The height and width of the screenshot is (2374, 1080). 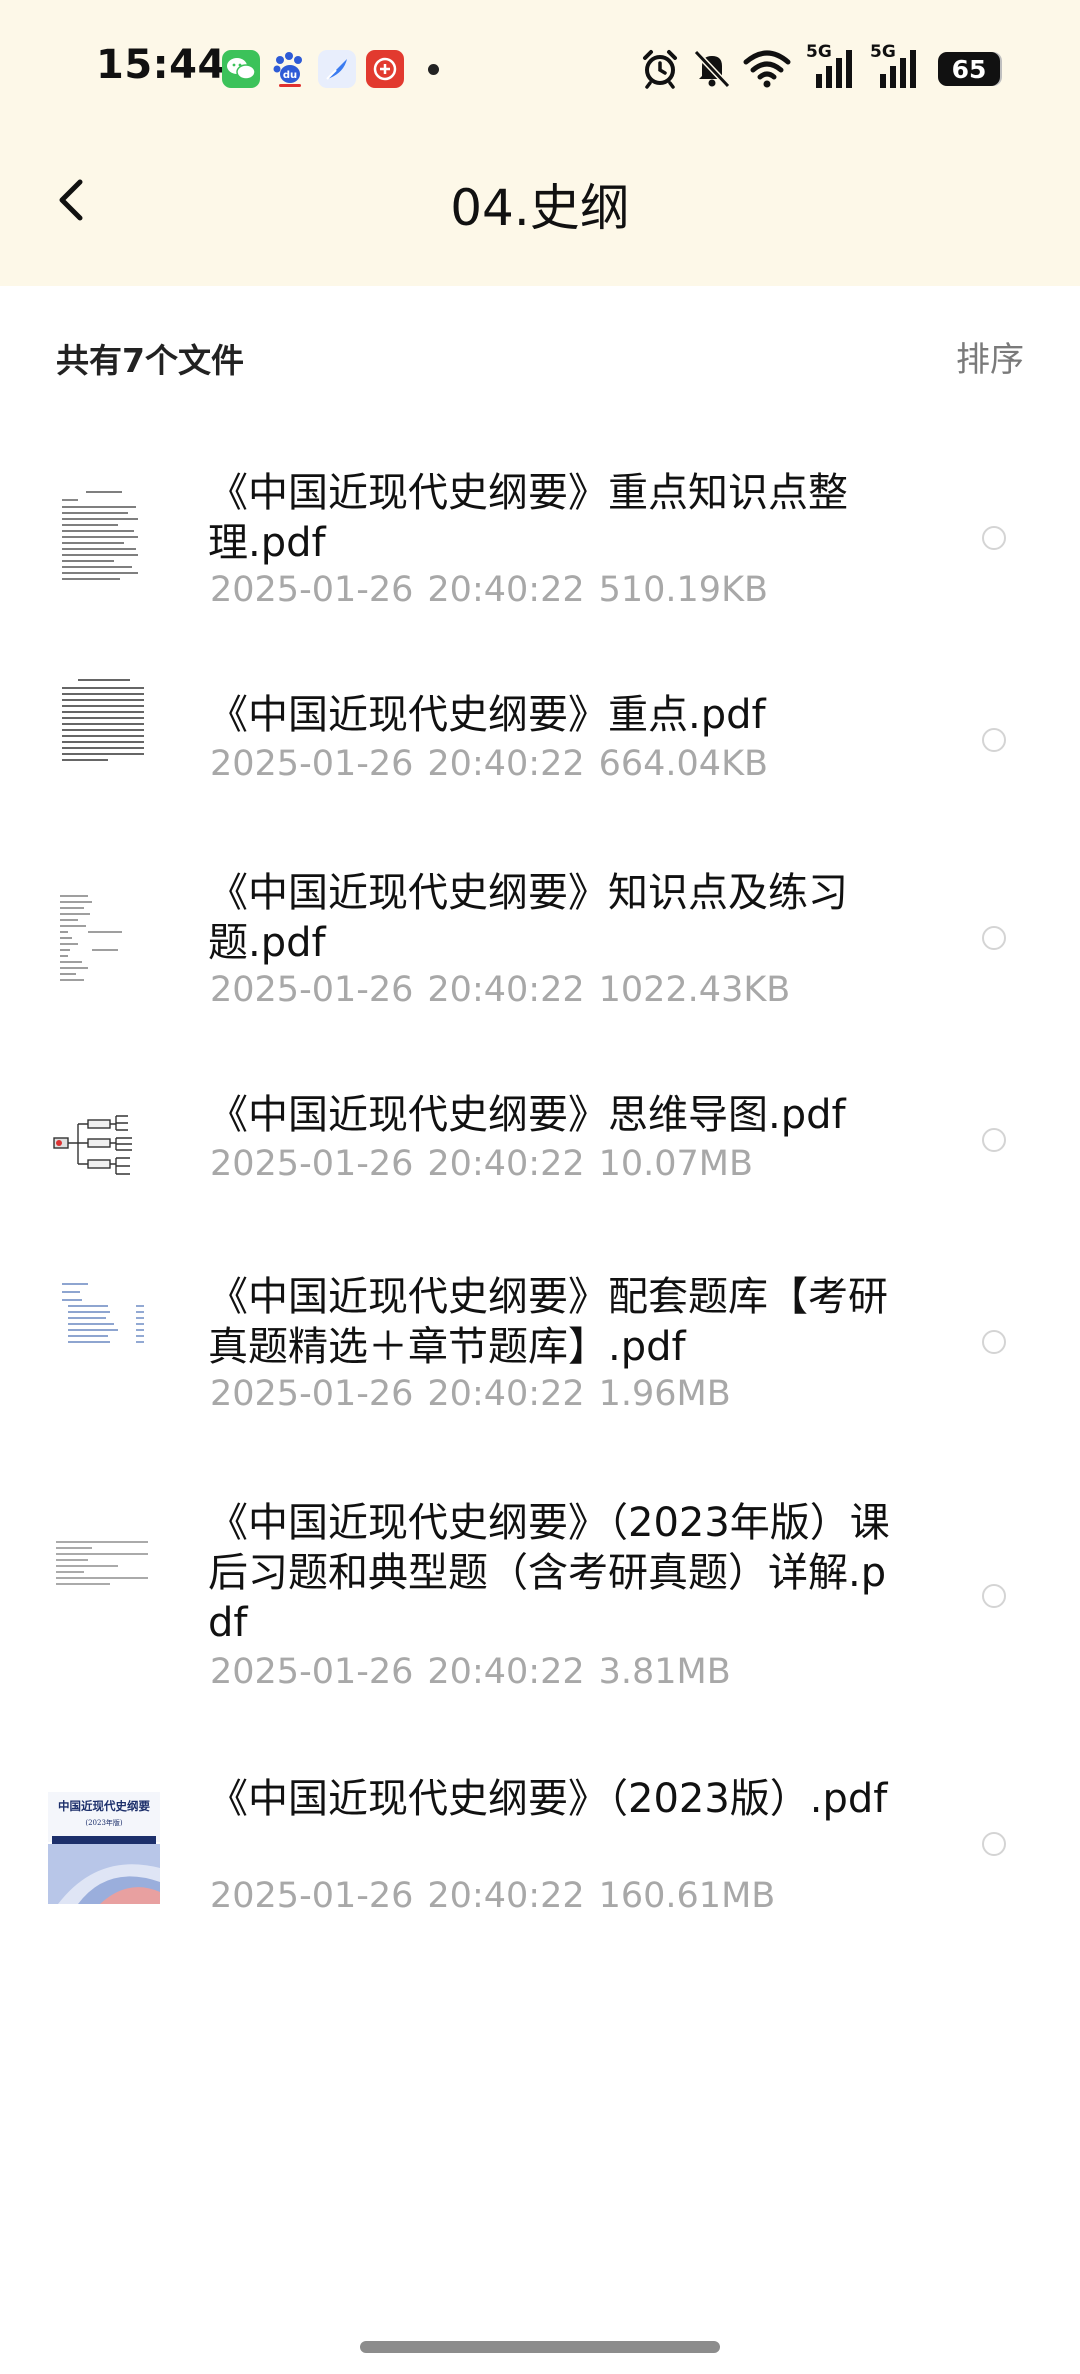 I want to click on gift-app-icon, so click(x=385, y=69).